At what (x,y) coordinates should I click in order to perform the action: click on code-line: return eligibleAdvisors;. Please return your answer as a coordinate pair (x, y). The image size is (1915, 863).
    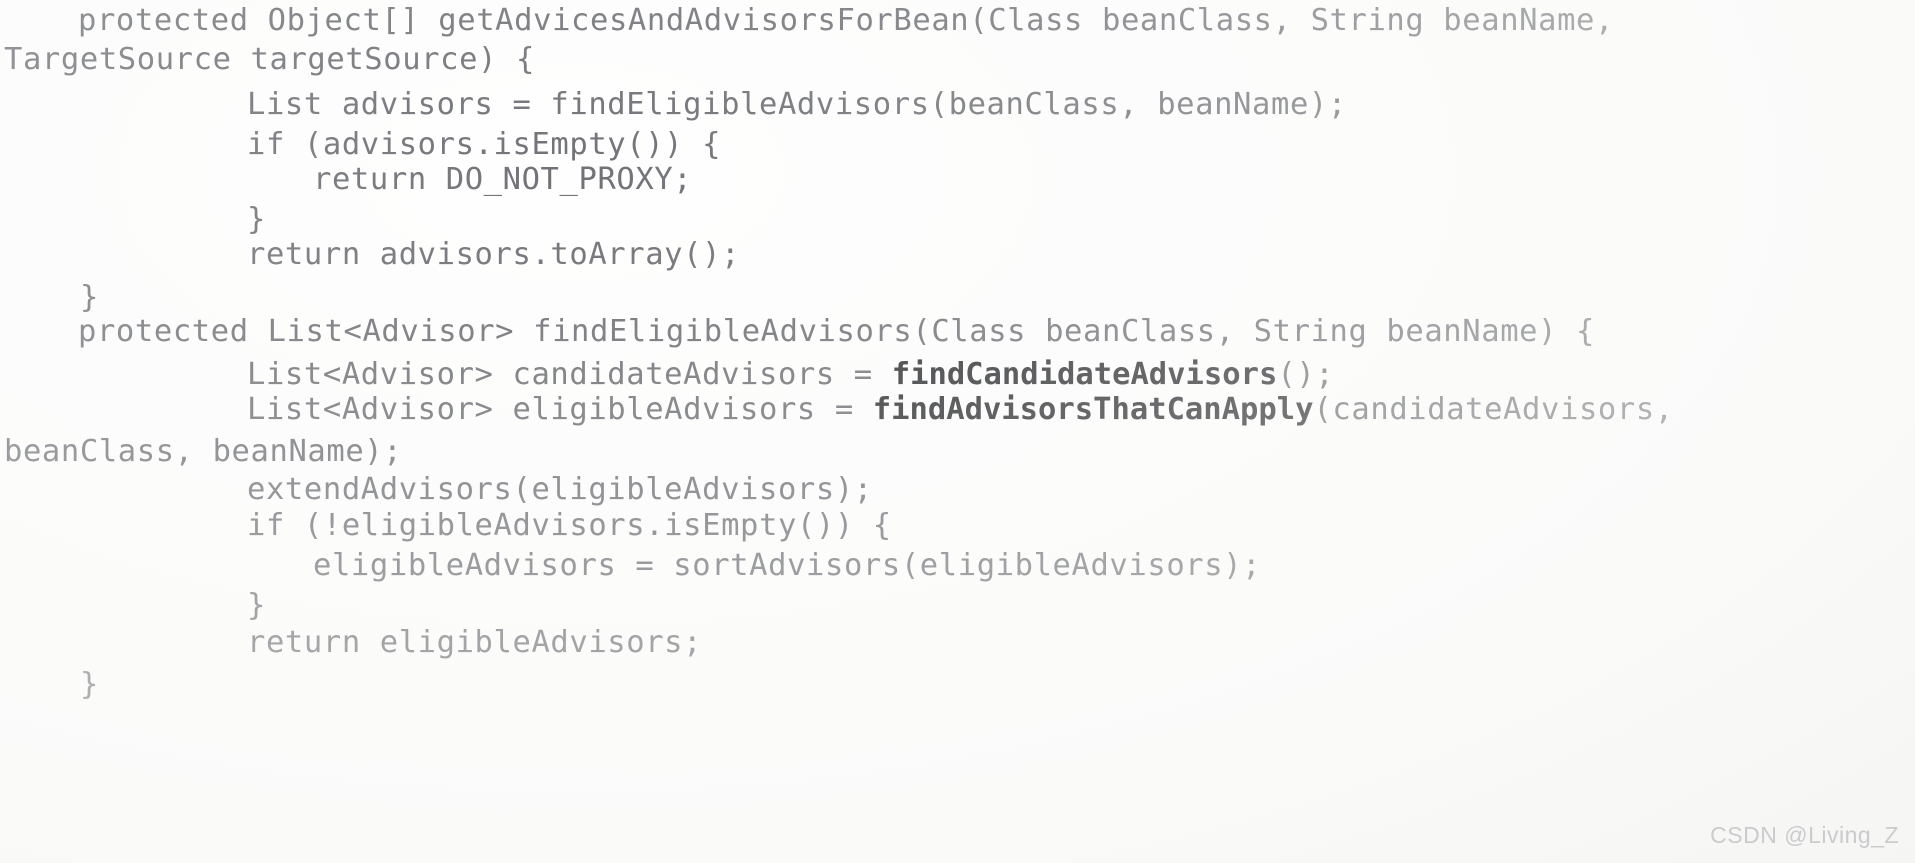
    Looking at the image, I should click on (475, 642).